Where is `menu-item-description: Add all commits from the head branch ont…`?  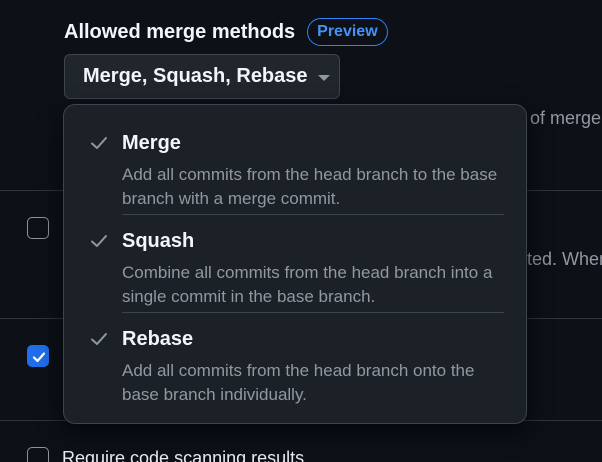
menu-item-description: Add all commits from the head branch ont… is located at coordinates (298, 382).